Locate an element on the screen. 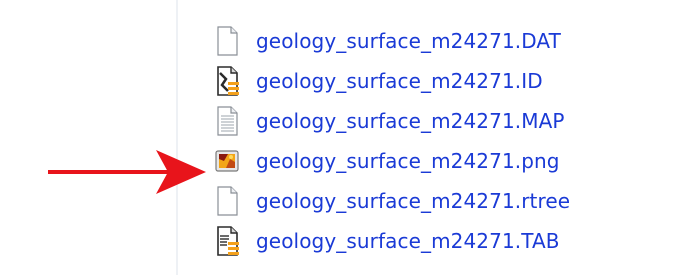 The width and height of the screenshot is (698, 275). file-item-id: geology_surface_m24271.ID is located at coordinates (449, 81).